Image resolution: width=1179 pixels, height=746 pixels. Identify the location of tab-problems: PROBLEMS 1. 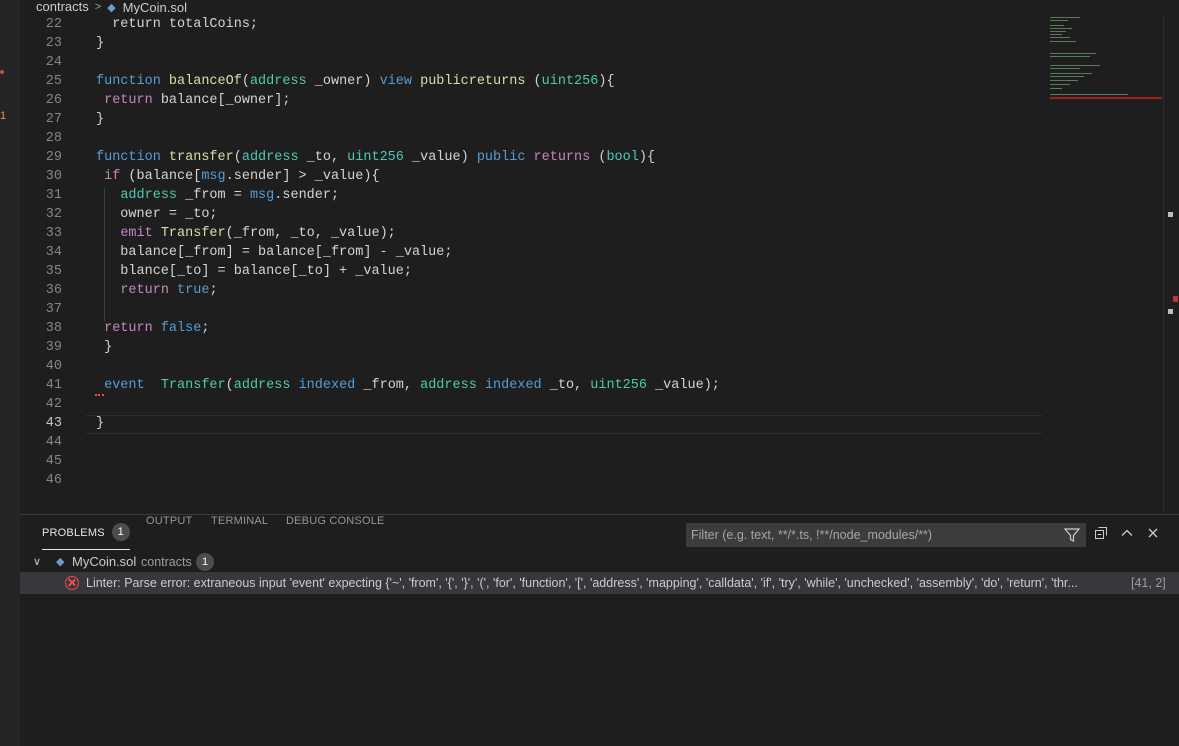
(86, 532).